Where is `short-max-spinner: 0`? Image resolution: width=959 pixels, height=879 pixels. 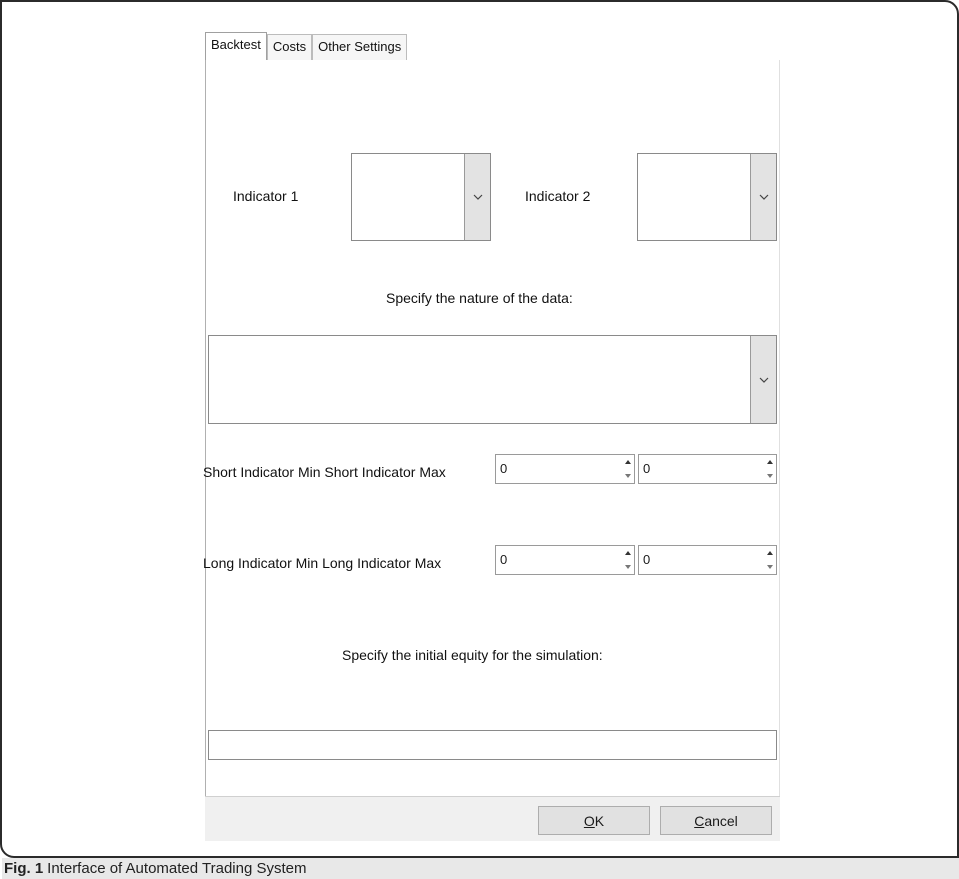 short-max-spinner: 0 is located at coordinates (707, 469).